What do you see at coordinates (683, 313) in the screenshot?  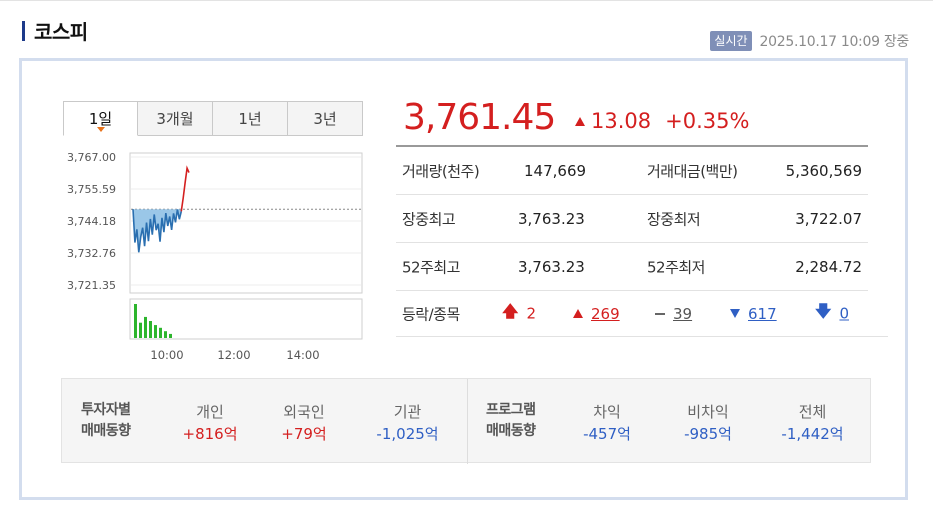 I see `unchanged-value: 39` at bounding box center [683, 313].